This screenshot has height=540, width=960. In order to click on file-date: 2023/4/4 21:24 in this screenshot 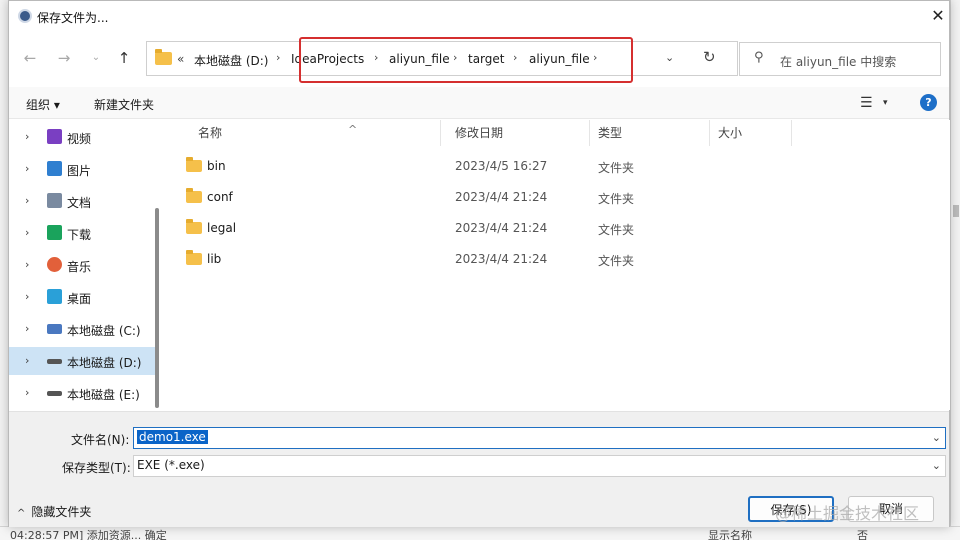, I will do `click(501, 197)`.